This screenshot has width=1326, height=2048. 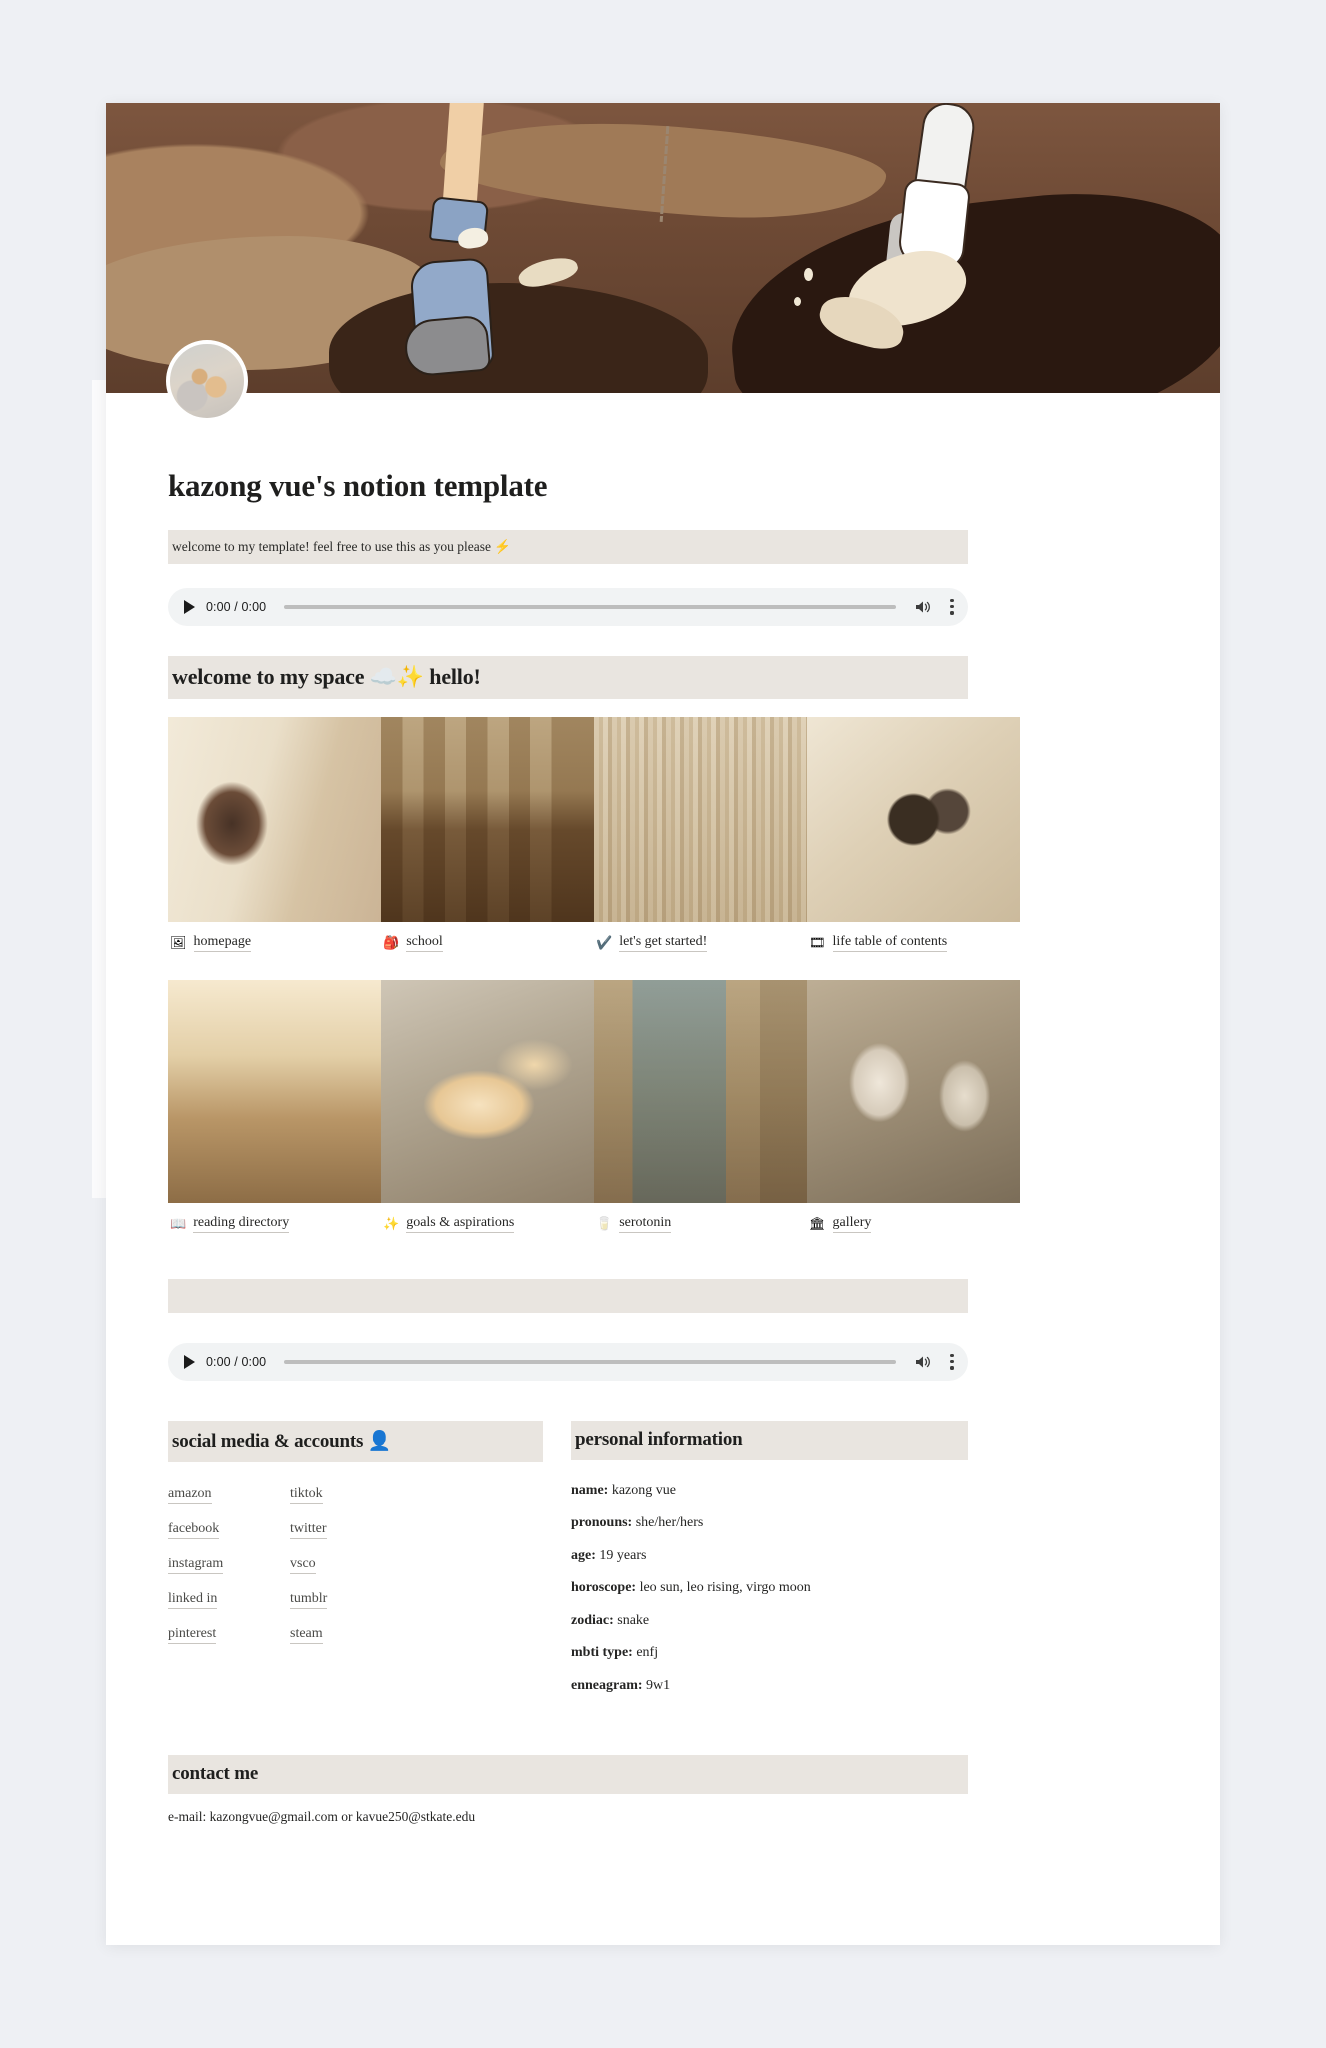 What do you see at coordinates (668, 1523) in the screenshot?
I see `info-value-pronouns: she/her/hers` at bounding box center [668, 1523].